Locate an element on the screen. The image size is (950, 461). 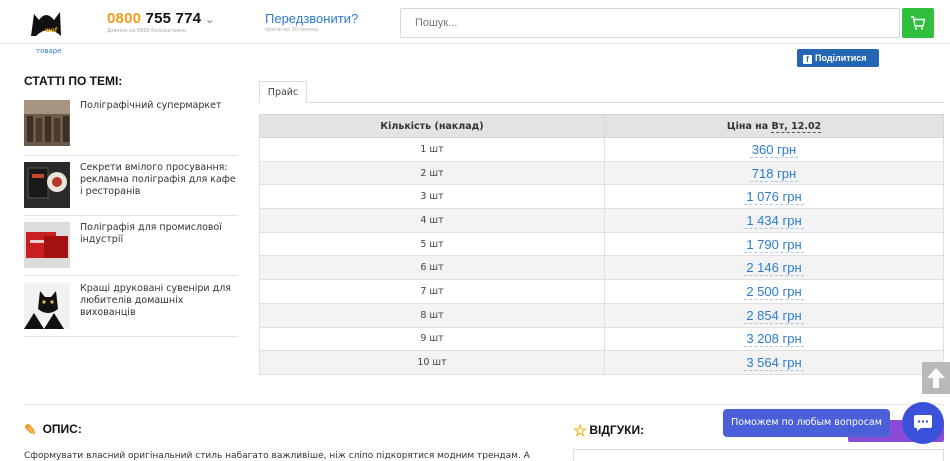
price-value: 3 208 грн is located at coordinates (774, 339).